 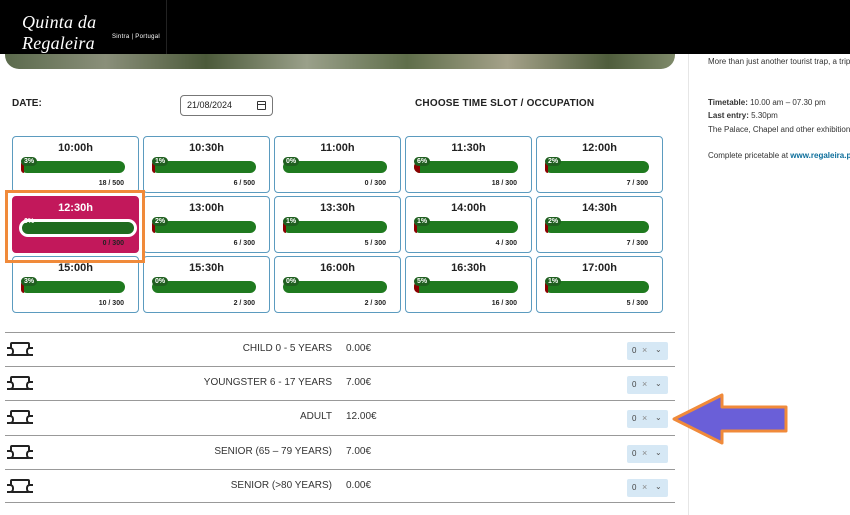 I want to click on annotation-arrow-icon, so click(x=730, y=419).